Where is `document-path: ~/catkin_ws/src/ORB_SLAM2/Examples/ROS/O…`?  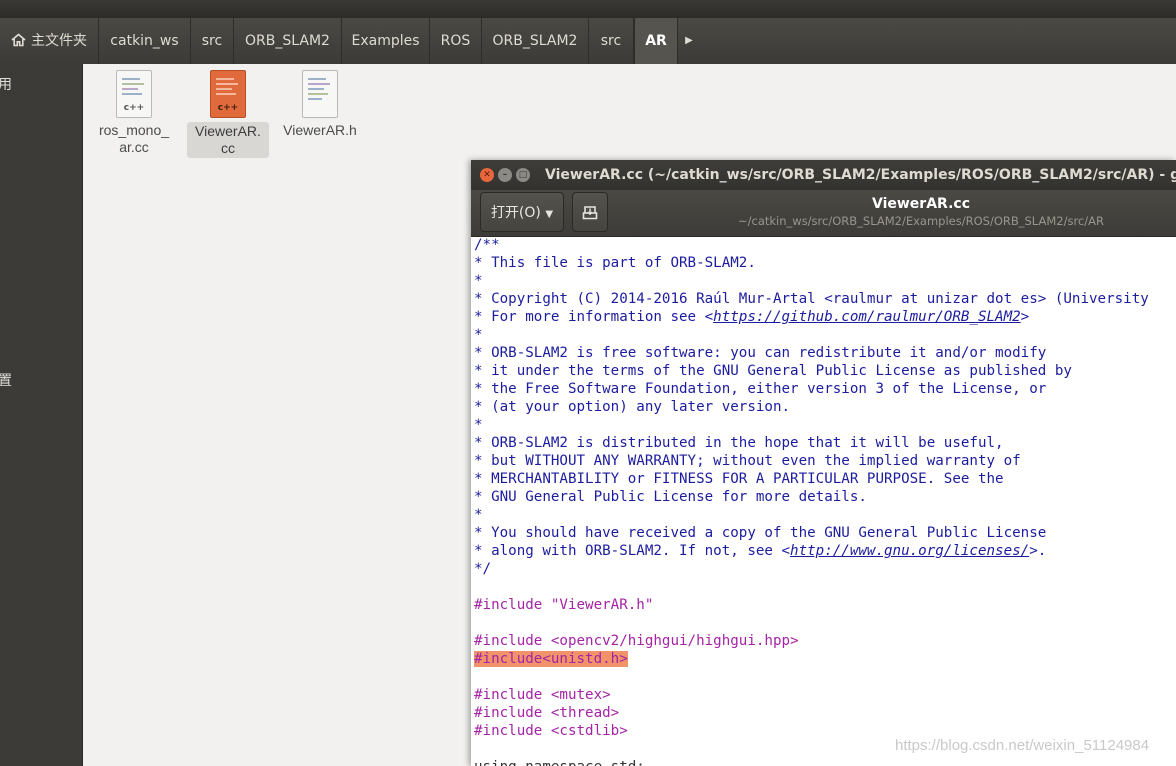 document-path: ~/catkin_ws/src/ORB_SLAM2/Examples/ROS/O… is located at coordinates (921, 221).